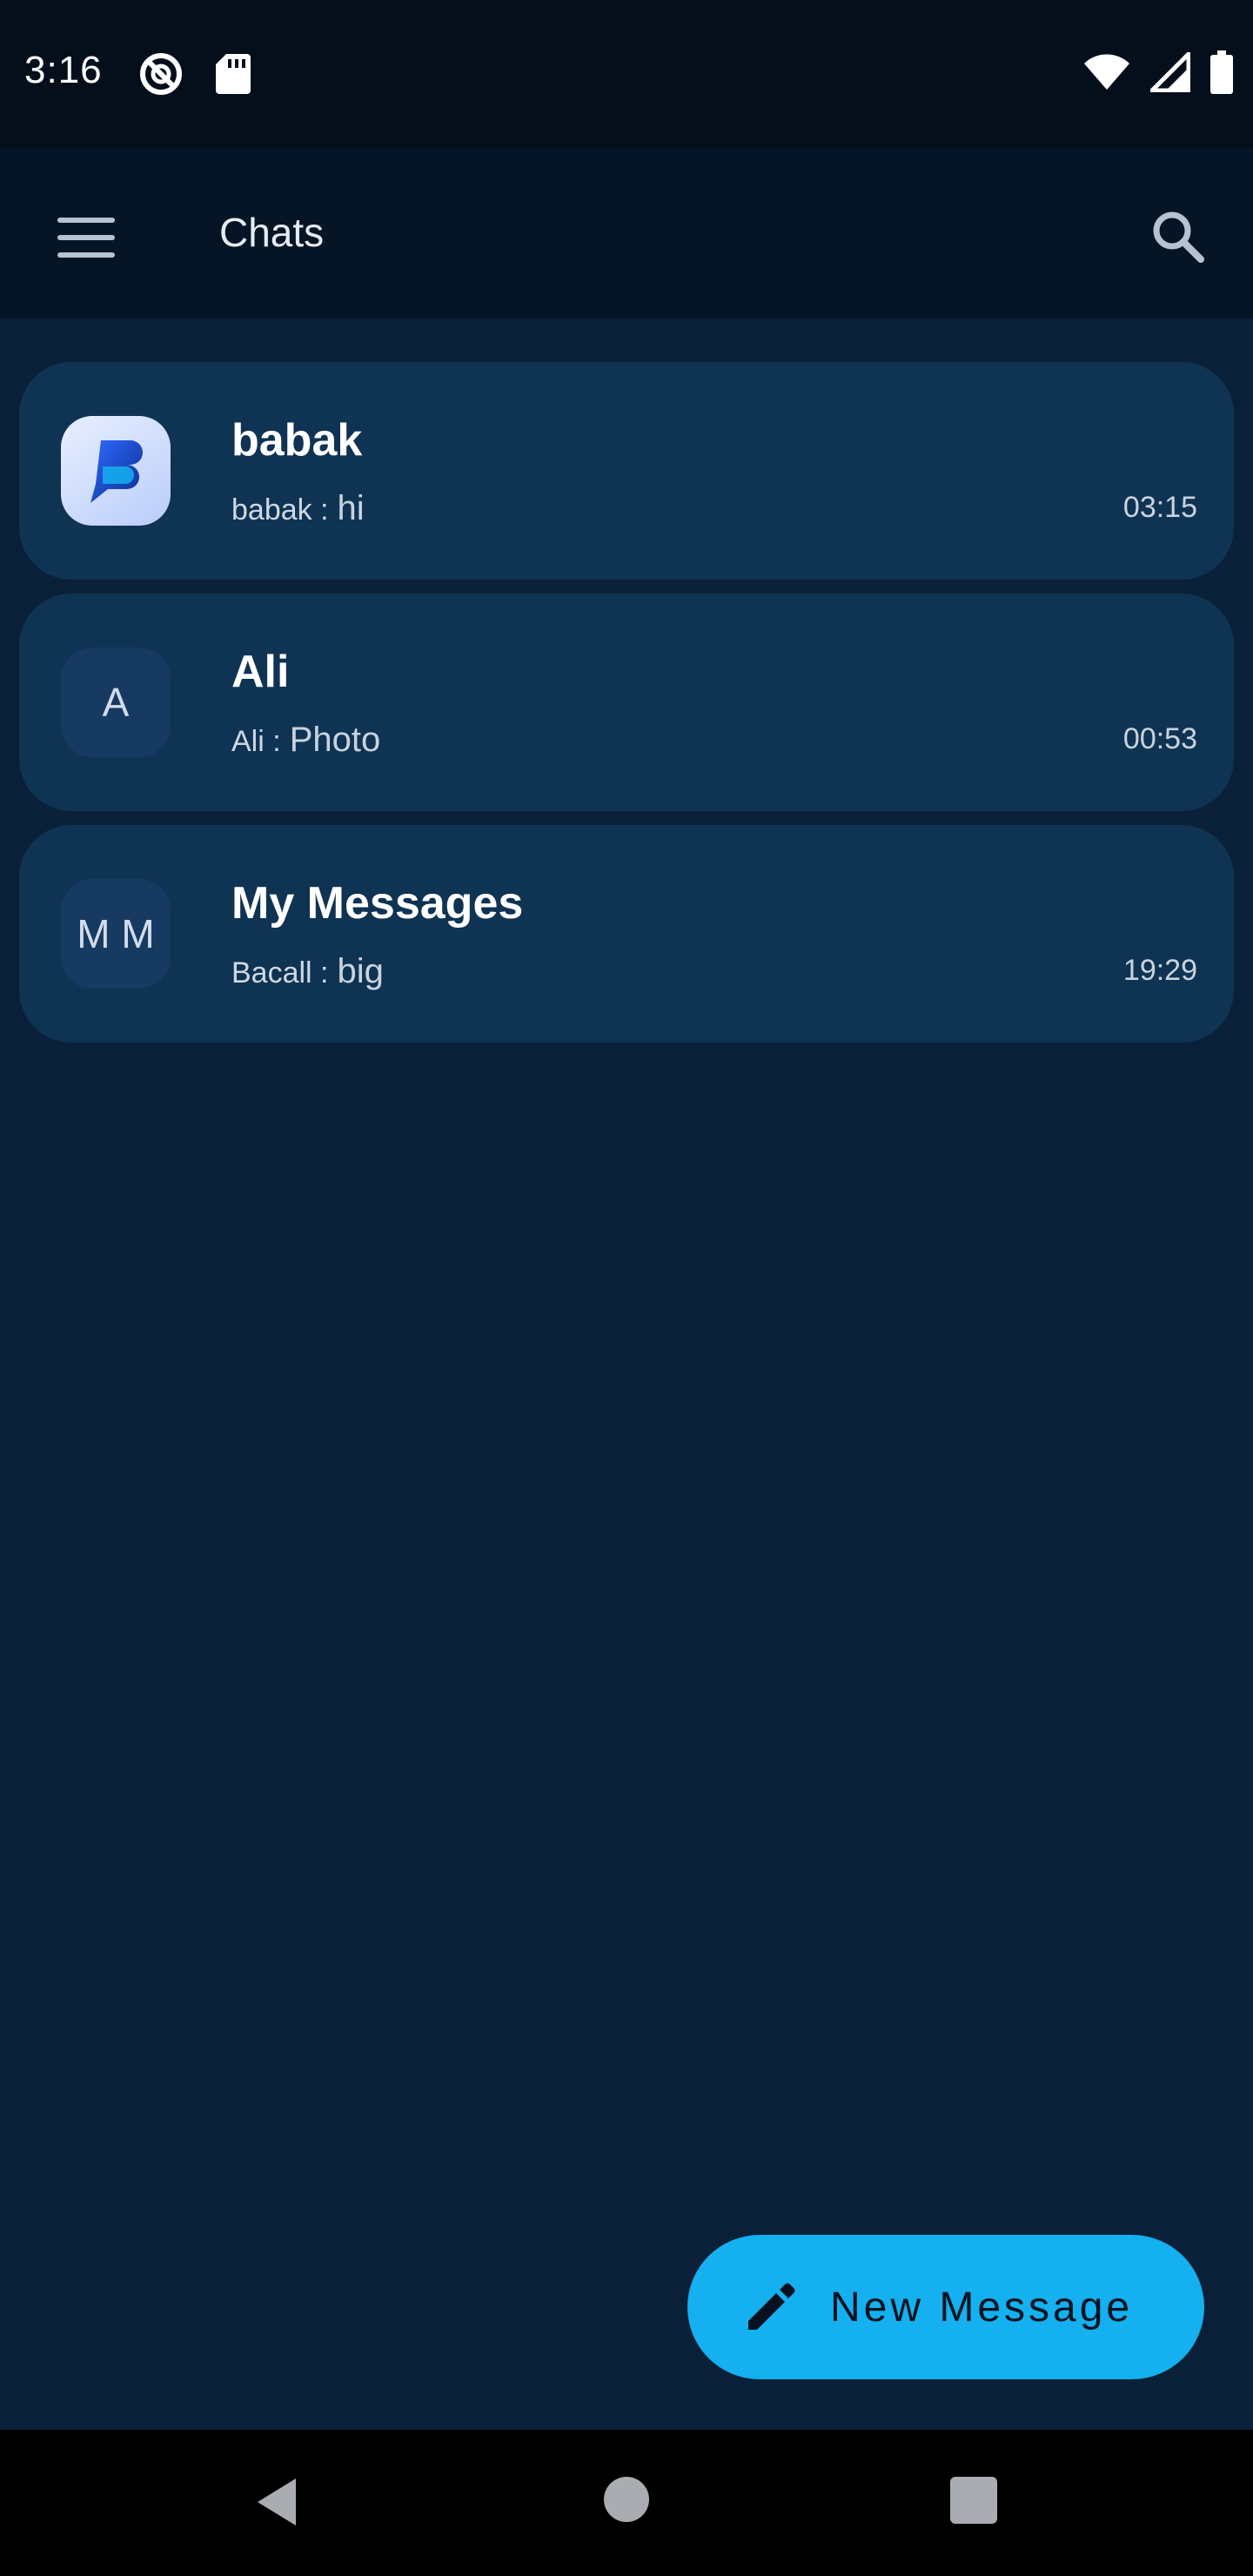 This screenshot has width=1253, height=2576. What do you see at coordinates (297, 441) in the screenshot?
I see `chat-name: babak` at bounding box center [297, 441].